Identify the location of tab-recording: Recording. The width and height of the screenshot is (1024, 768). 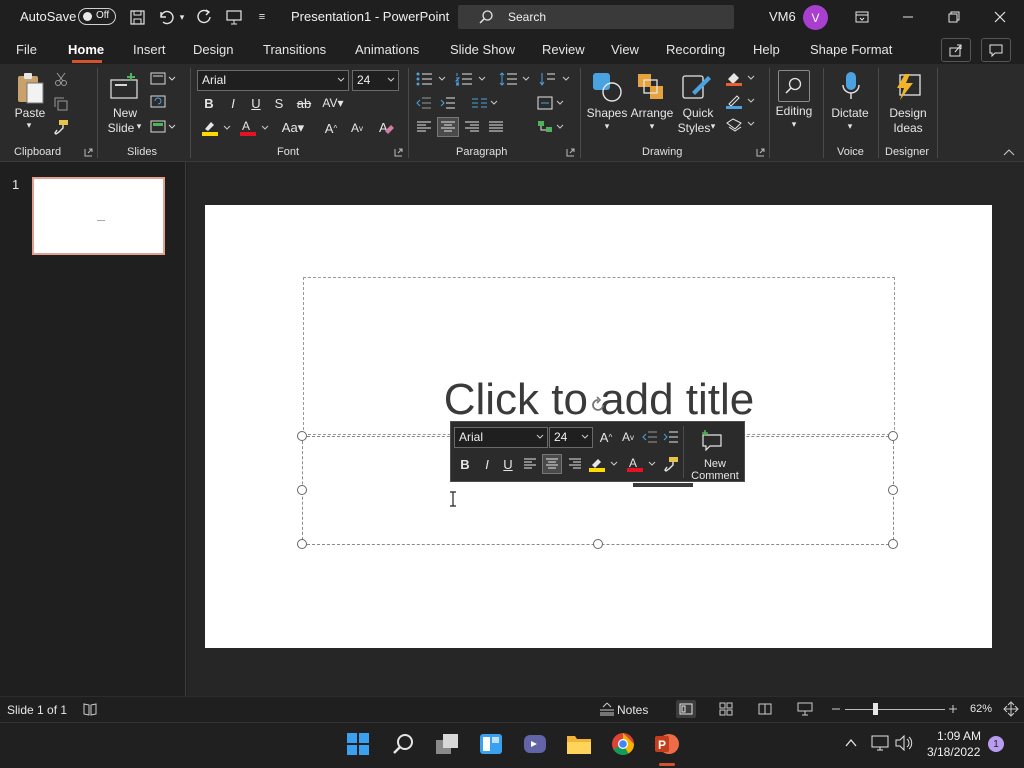
(695, 49).